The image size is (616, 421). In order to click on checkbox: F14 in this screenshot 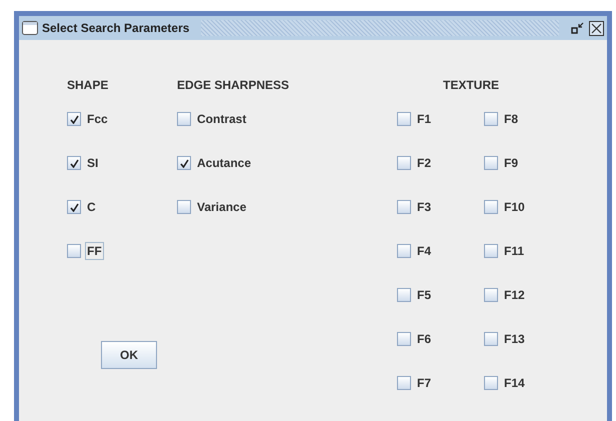, I will do `click(505, 383)`.